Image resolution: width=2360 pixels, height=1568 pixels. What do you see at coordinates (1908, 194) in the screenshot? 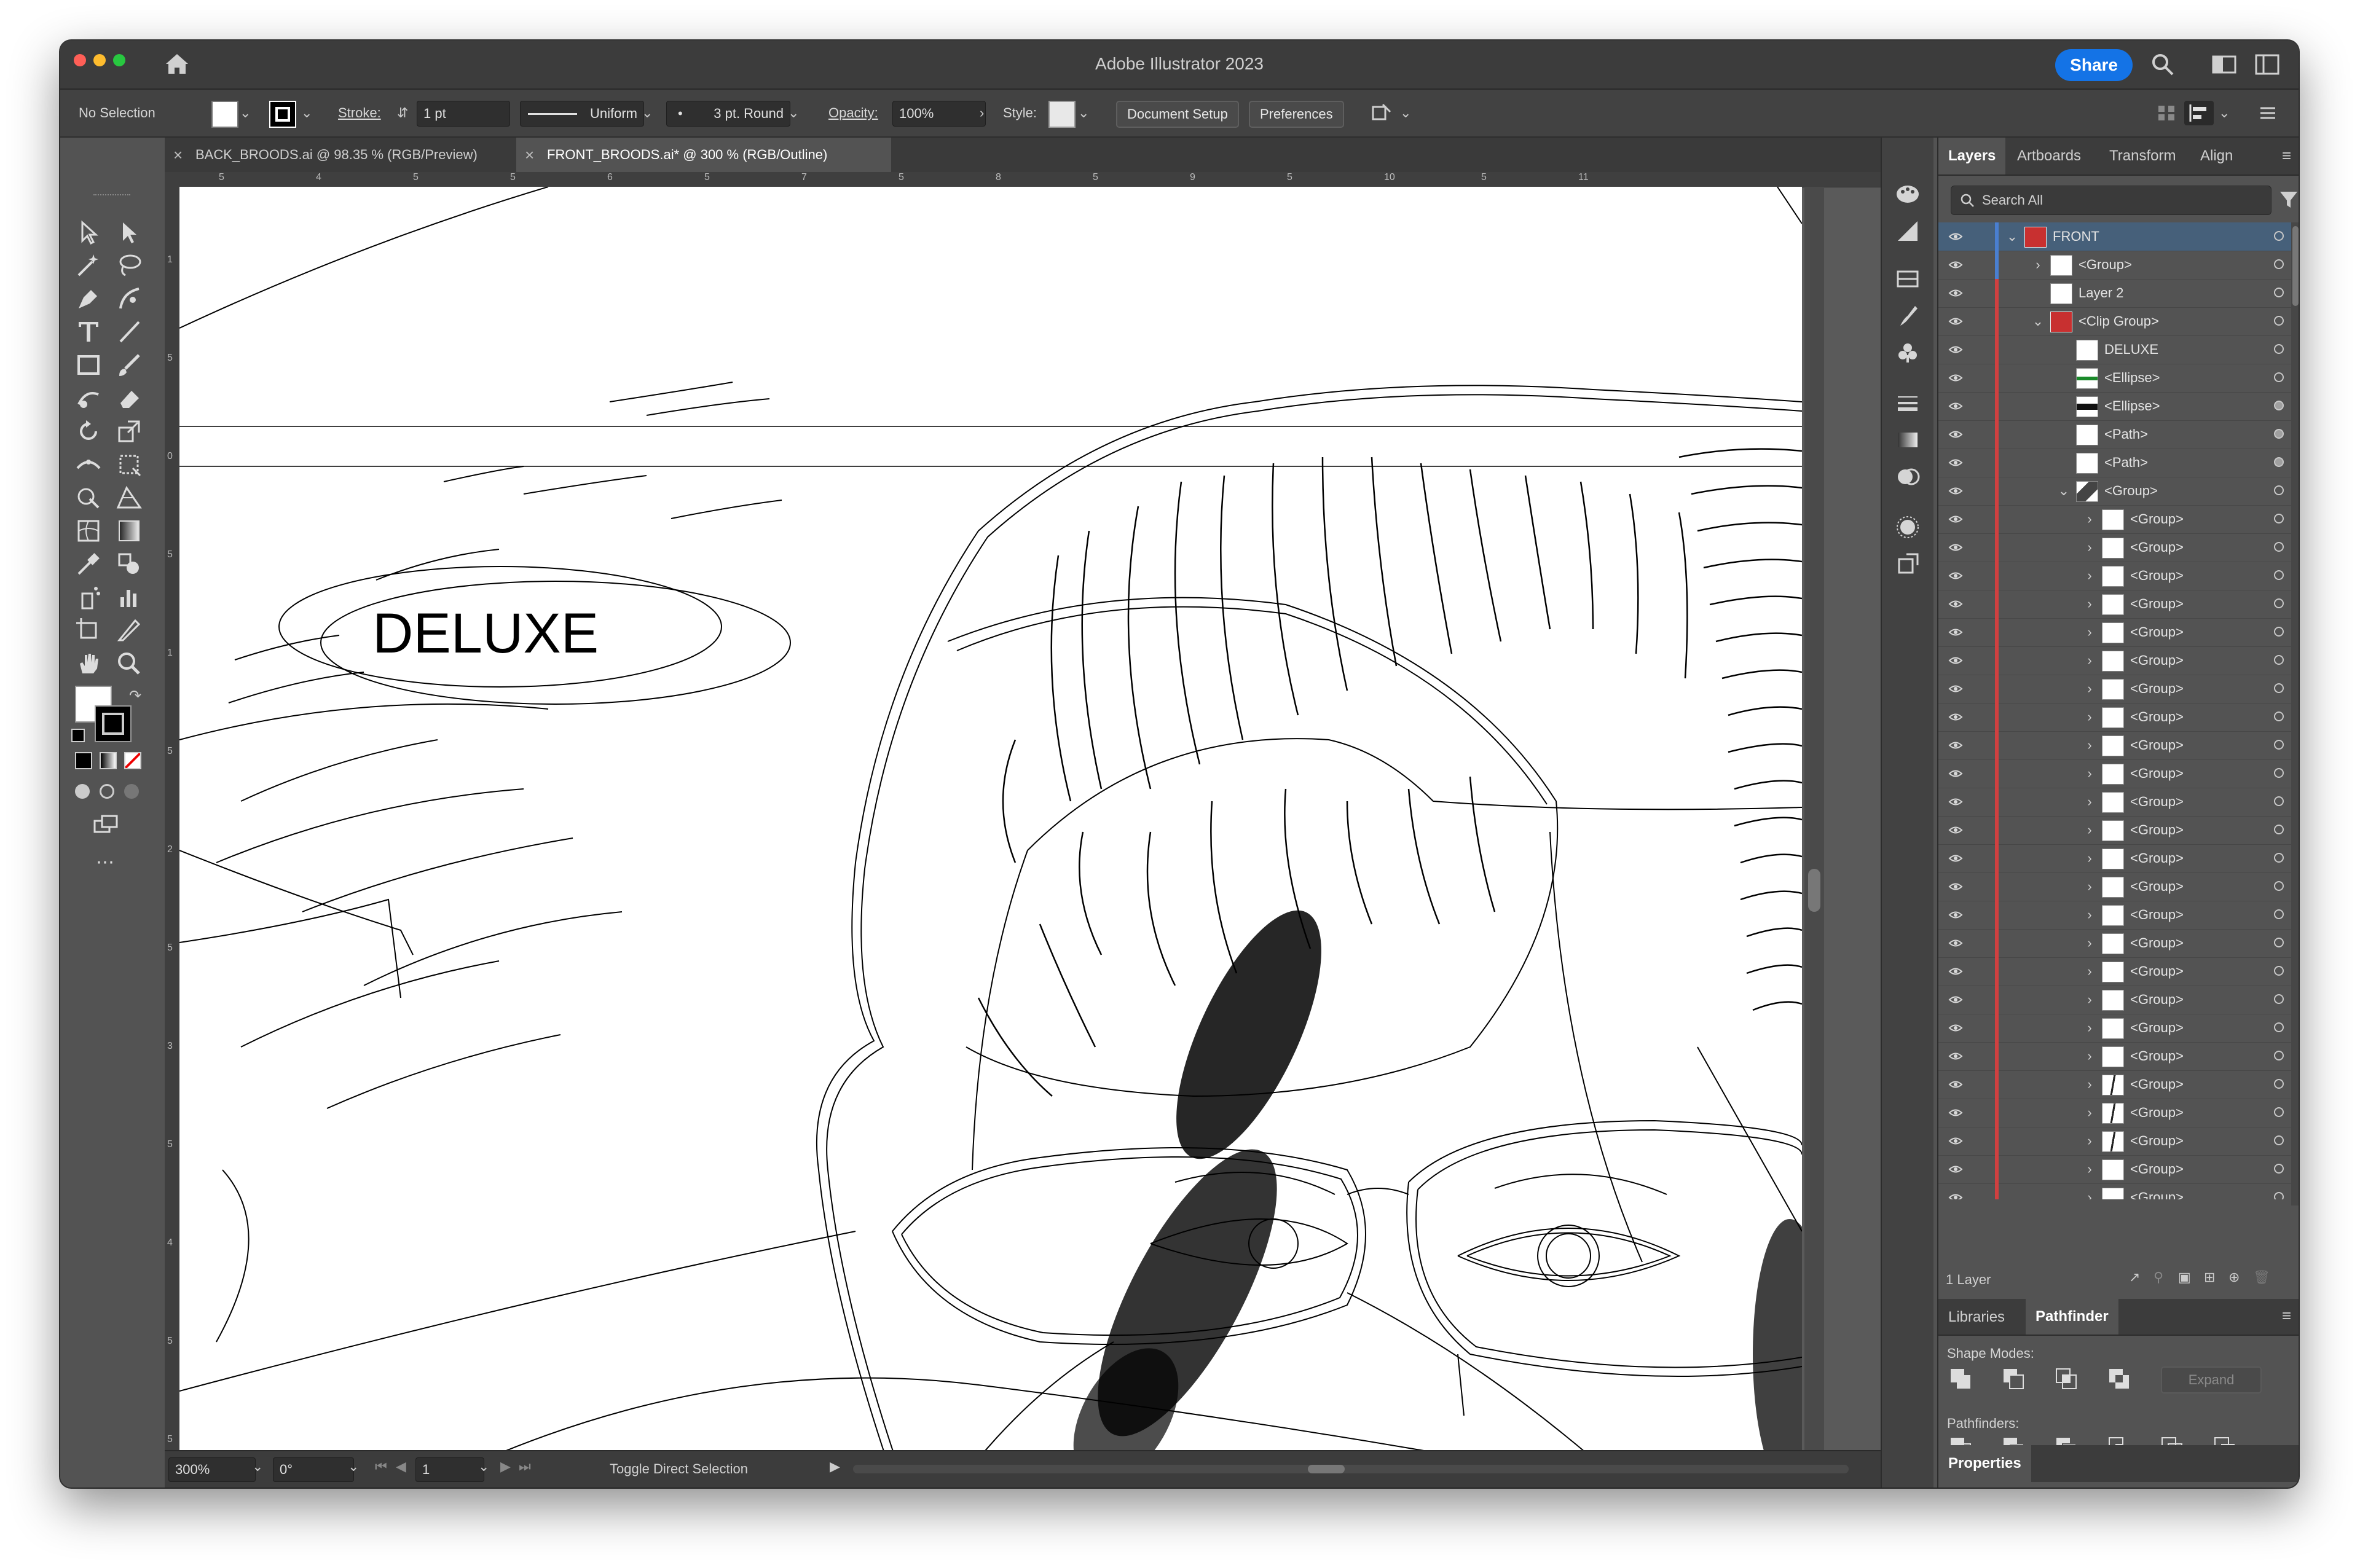
I see `color-palette-icon` at bounding box center [1908, 194].